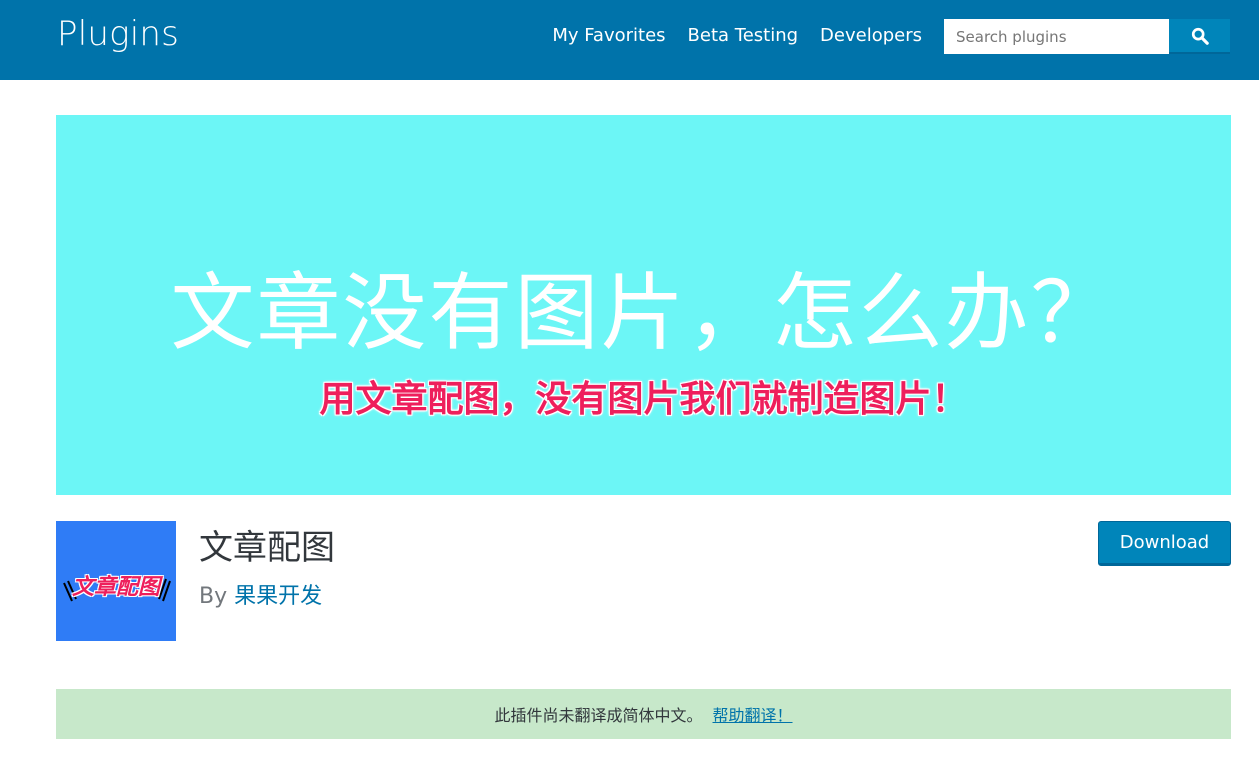 This screenshot has height=758, width=1259. What do you see at coordinates (643, 313) in the screenshot?
I see `banner-headline: 文章没有图片，怎么办？` at bounding box center [643, 313].